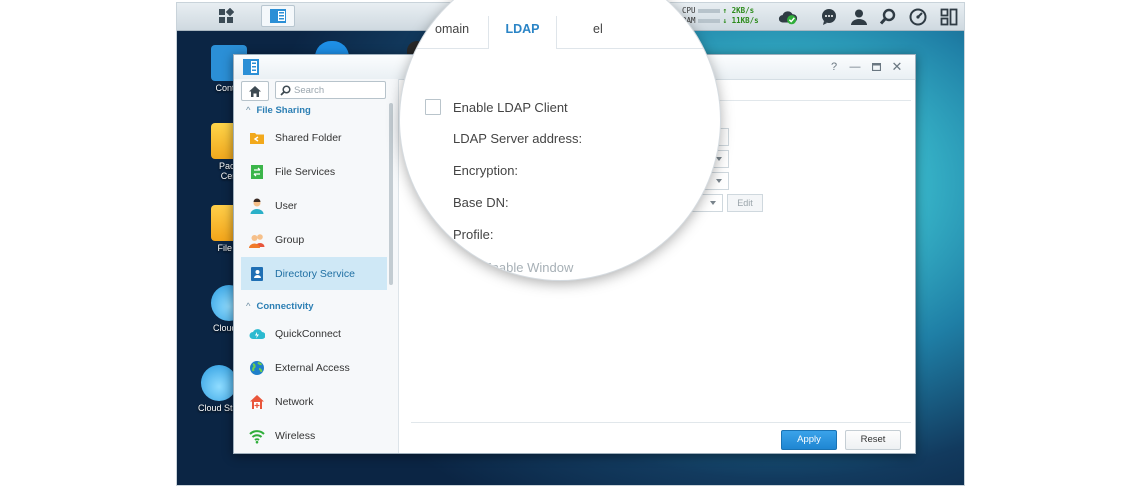  I want to click on wifi-icon, so click(257, 436).